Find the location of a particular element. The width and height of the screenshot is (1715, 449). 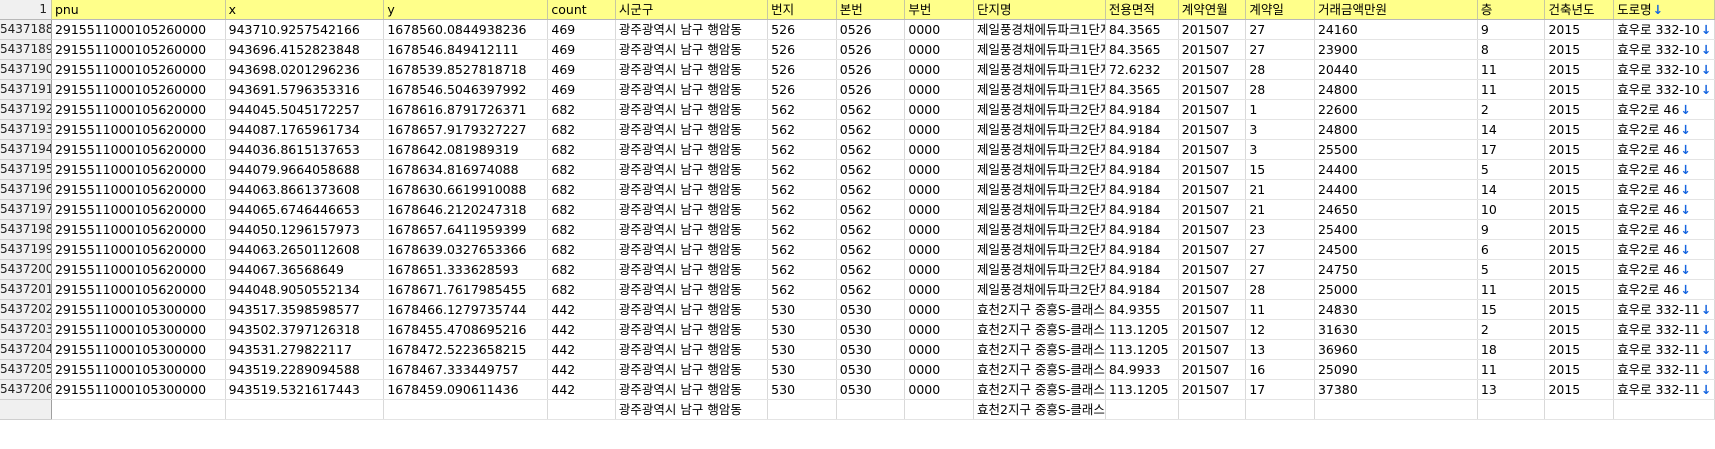

cell-y: 1678634.816974088 is located at coordinates (466, 170).